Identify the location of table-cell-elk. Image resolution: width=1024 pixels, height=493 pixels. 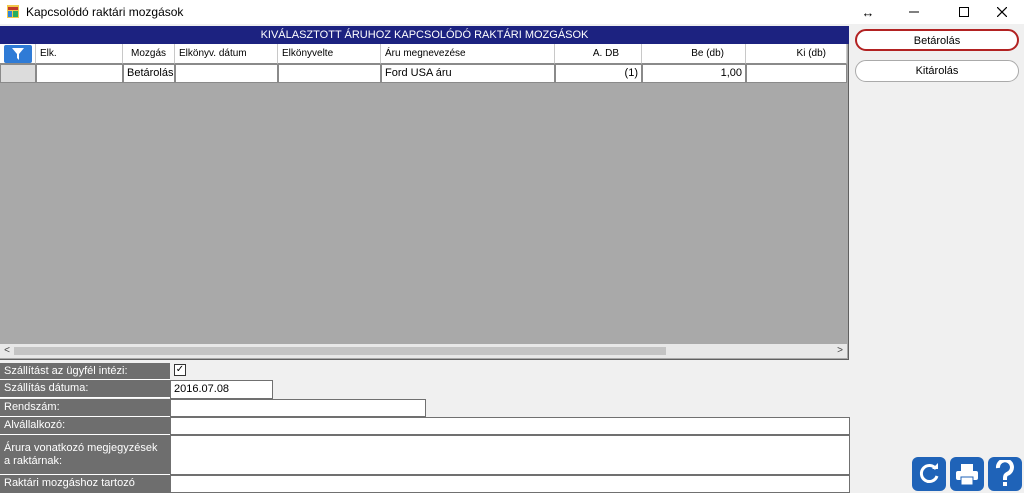
(79, 73).